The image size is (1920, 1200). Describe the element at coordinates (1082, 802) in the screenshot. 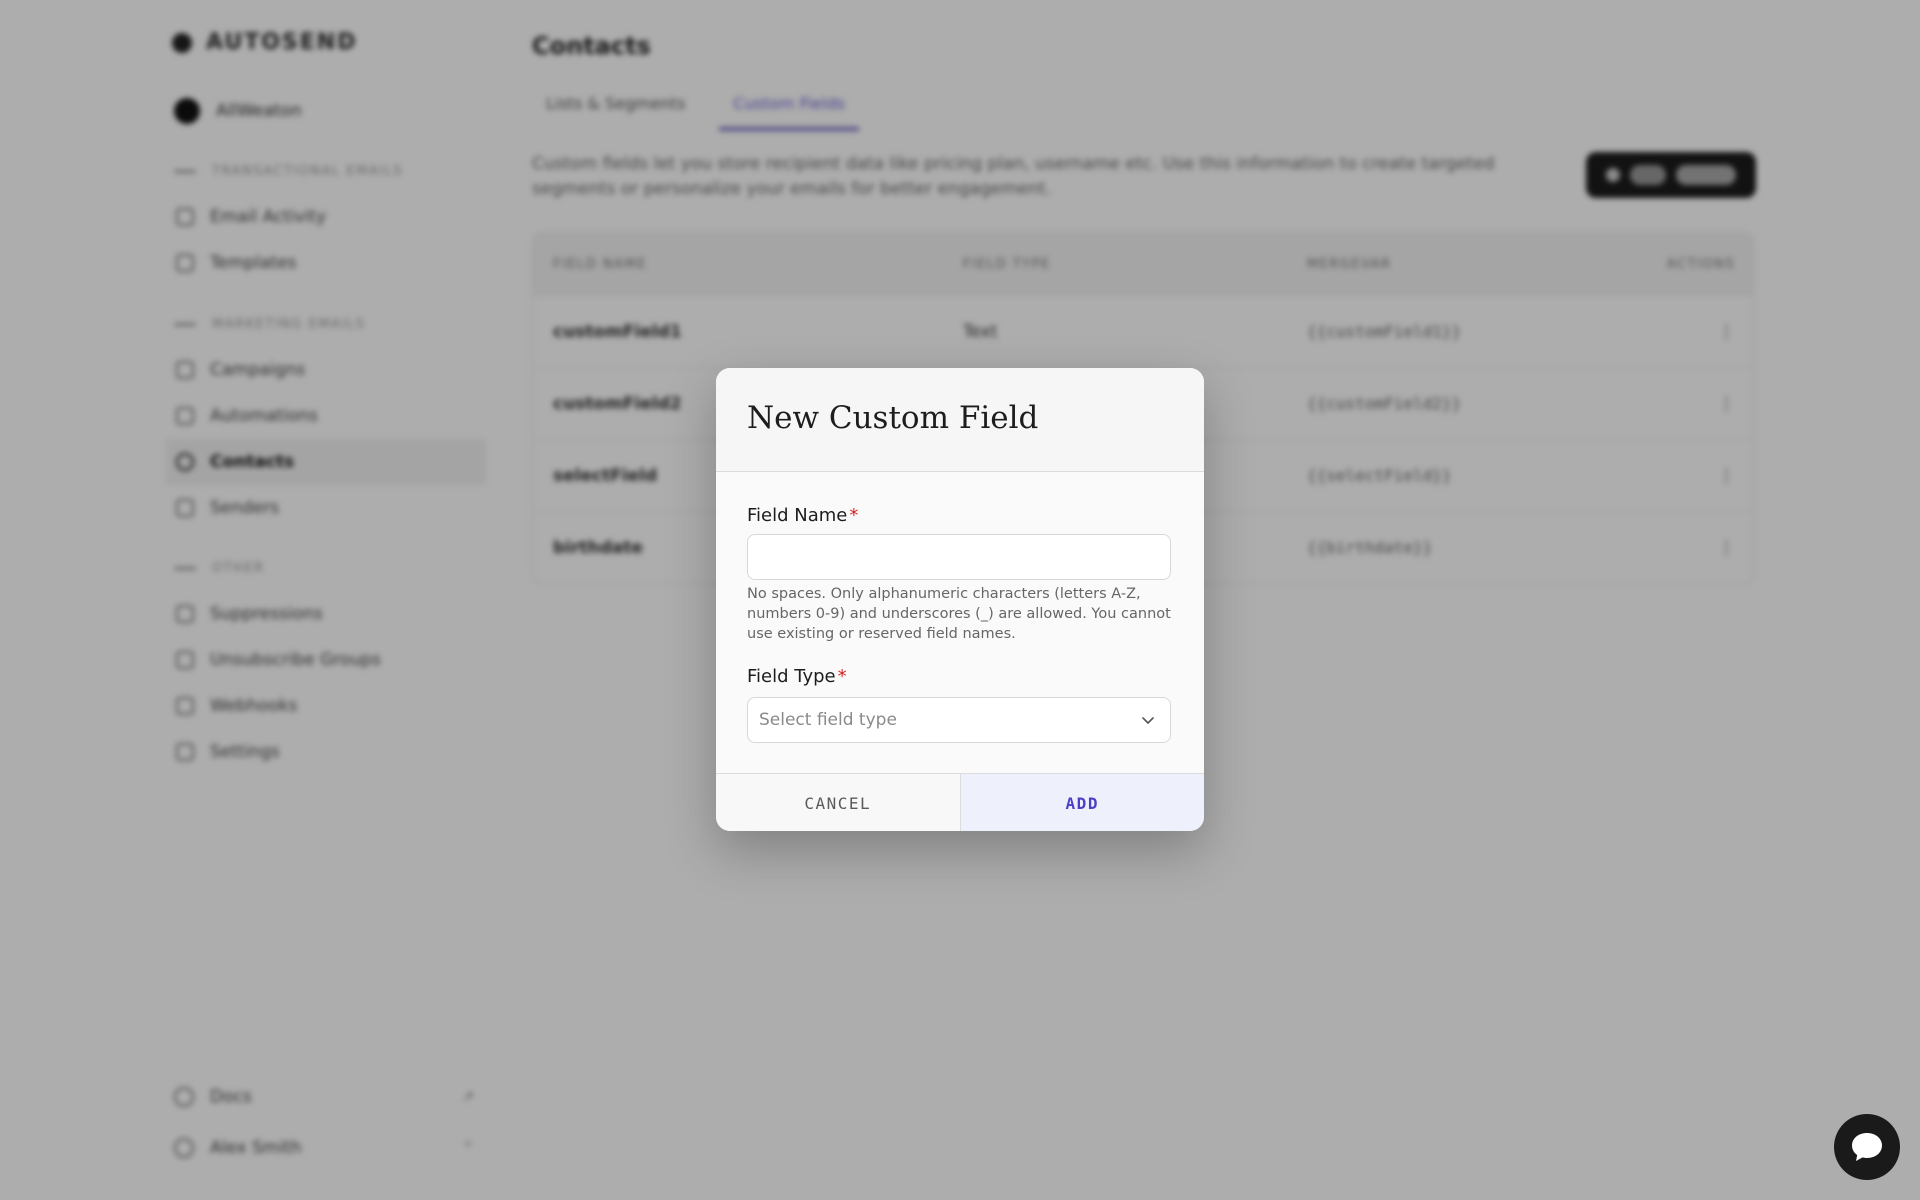

I see `add-button: ADD` at that location.